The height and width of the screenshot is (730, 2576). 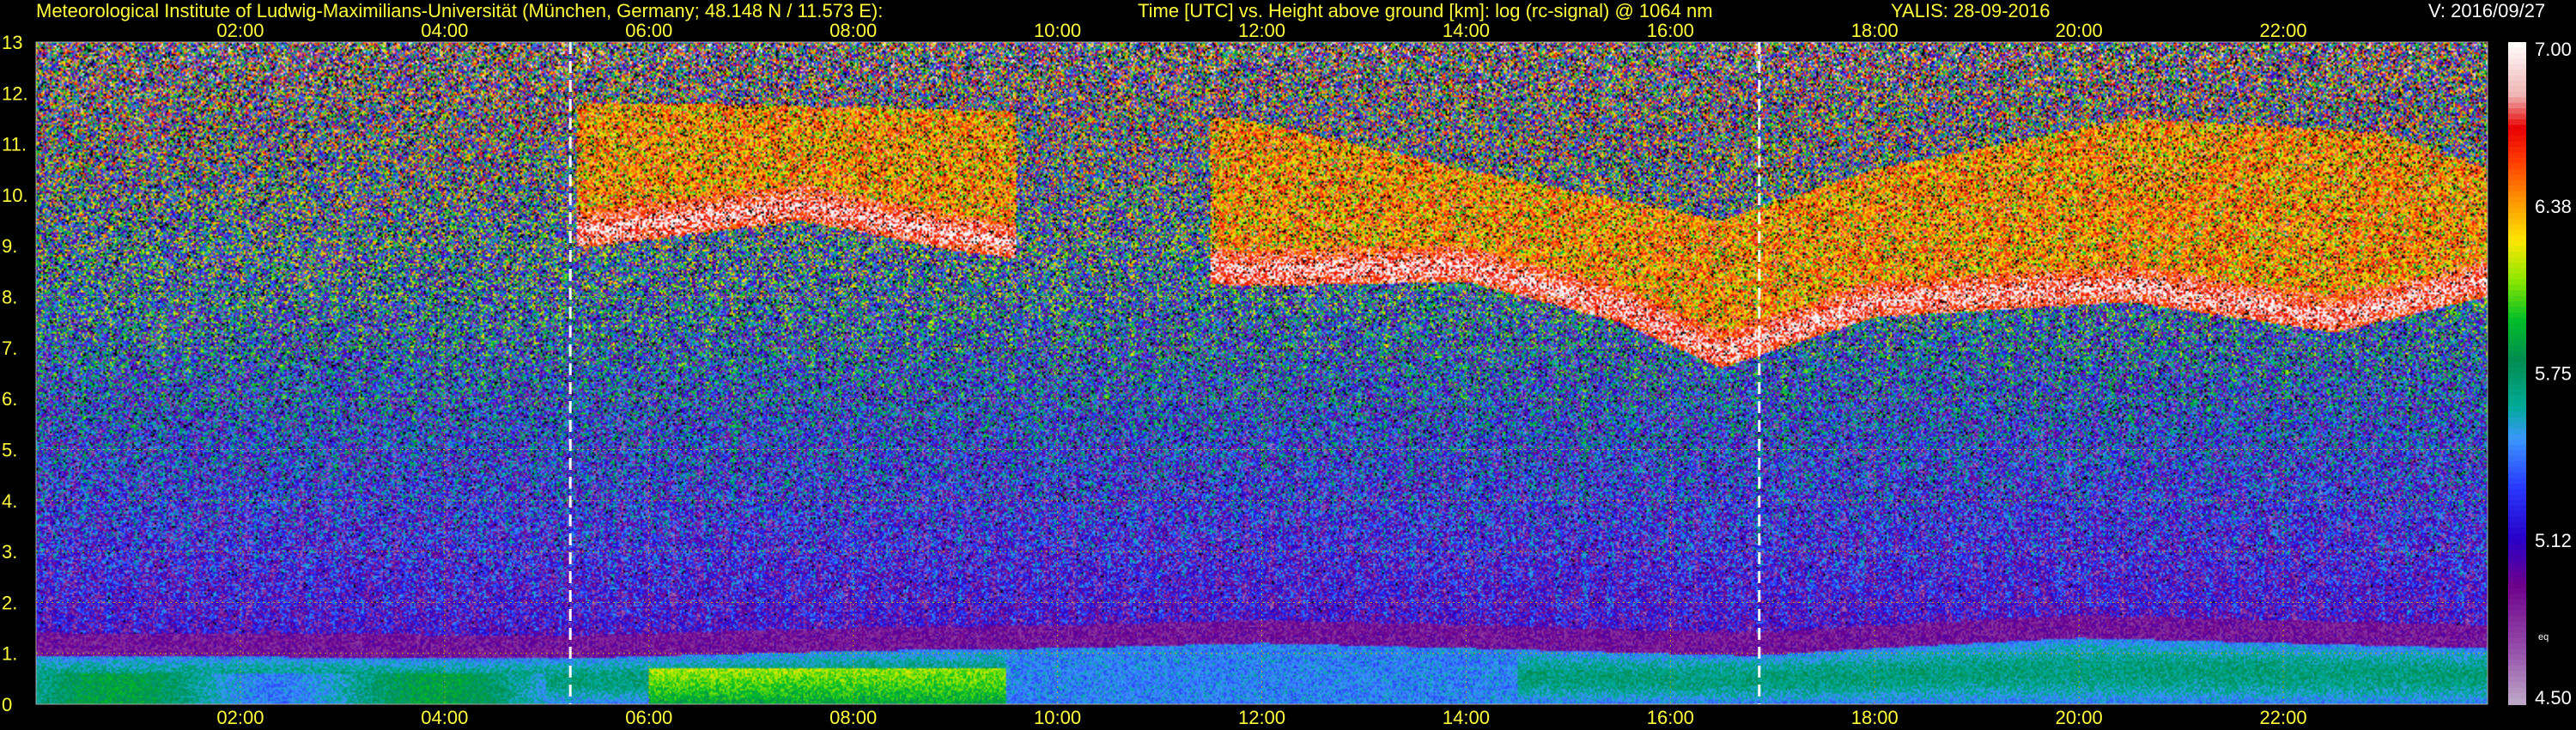 What do you see at coordinates (9, 501) in the screenshot?
I see `y-tick-label: 4.` at bounding box center [9, 501].